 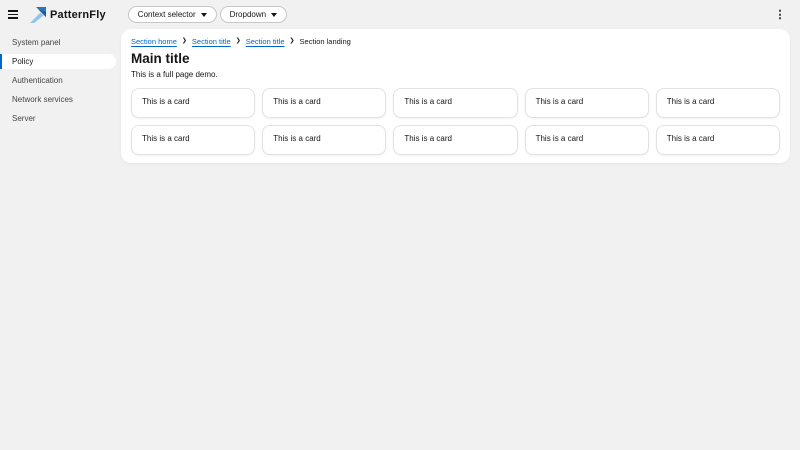 What do you see at coordinates (248, 14) in the screenshot?
I see `dropdown-label: Dropdown` at bounding box center [248, 14].